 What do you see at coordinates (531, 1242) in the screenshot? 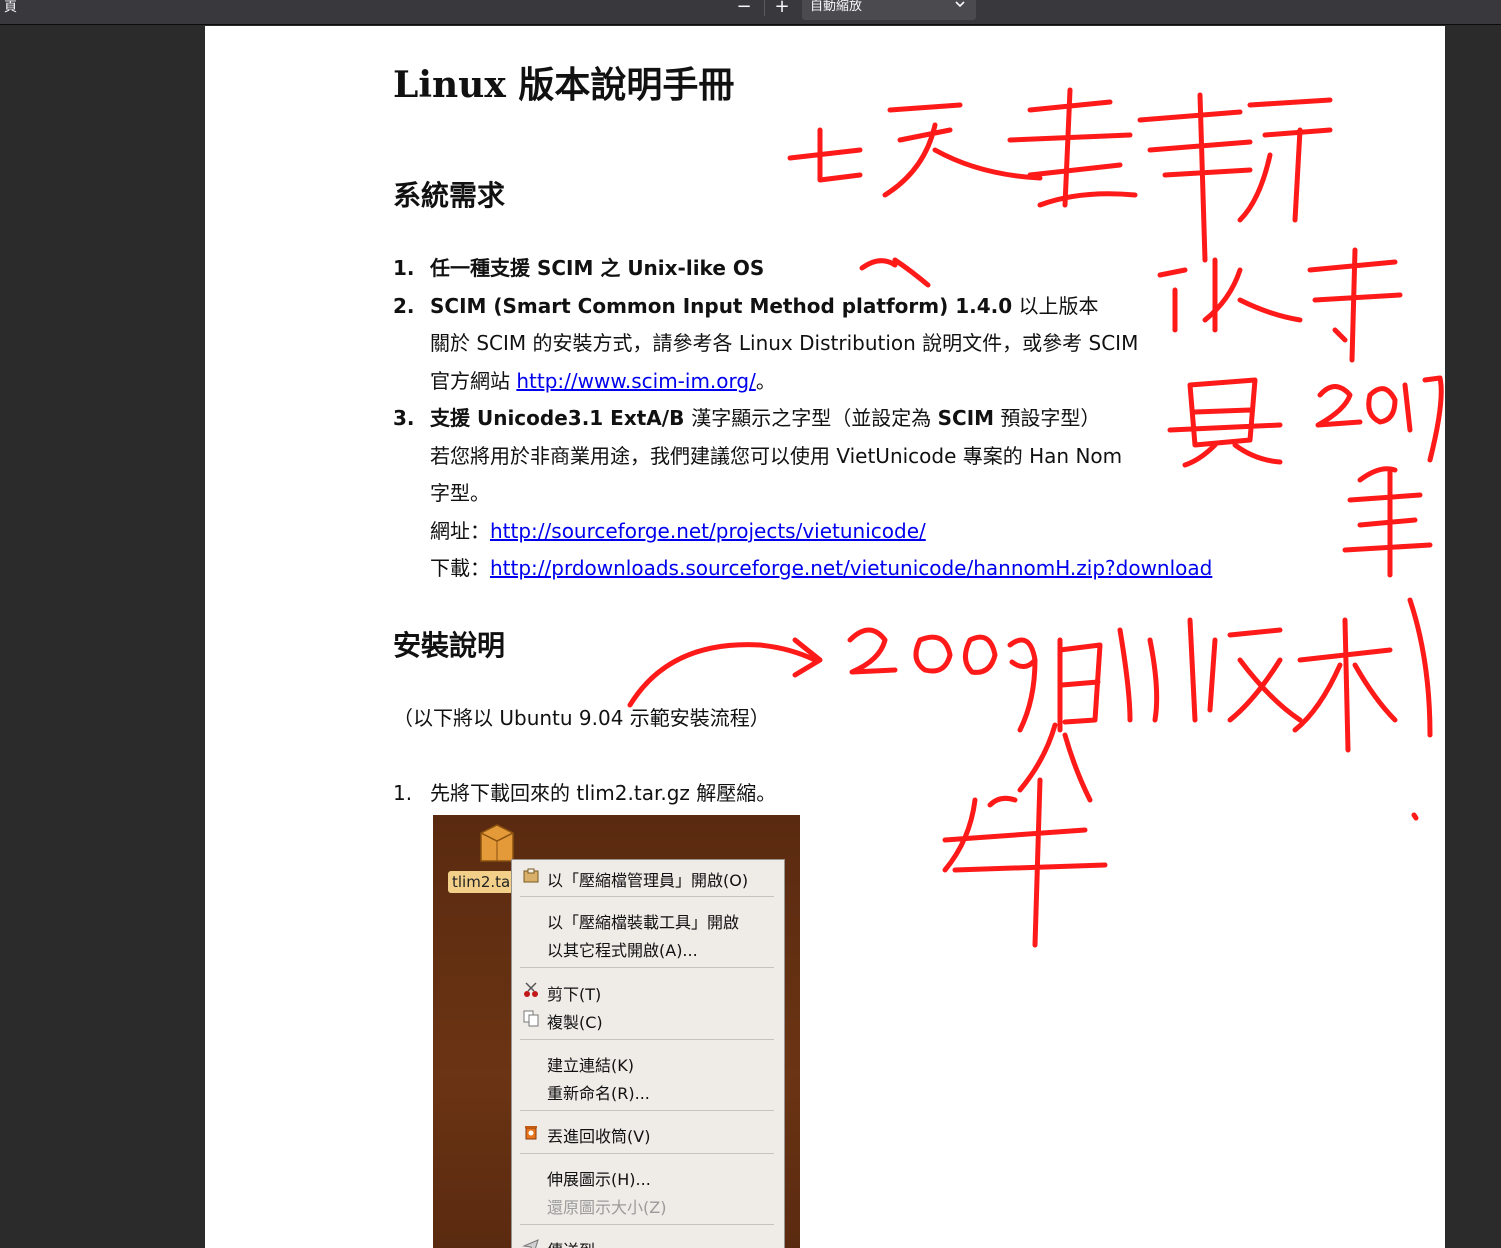
I see `send-icon` at bounding box center [531, 1242].